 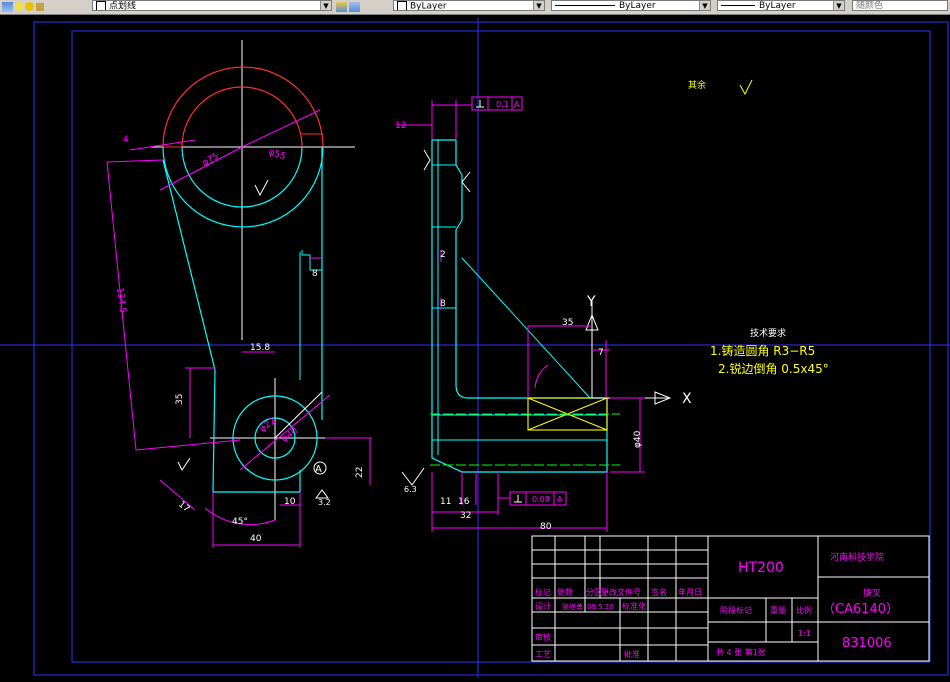 What do you see at coordinates (543, 606) in the screenshot?
I see `row-design: 设计` at bounding box center [543, 606].